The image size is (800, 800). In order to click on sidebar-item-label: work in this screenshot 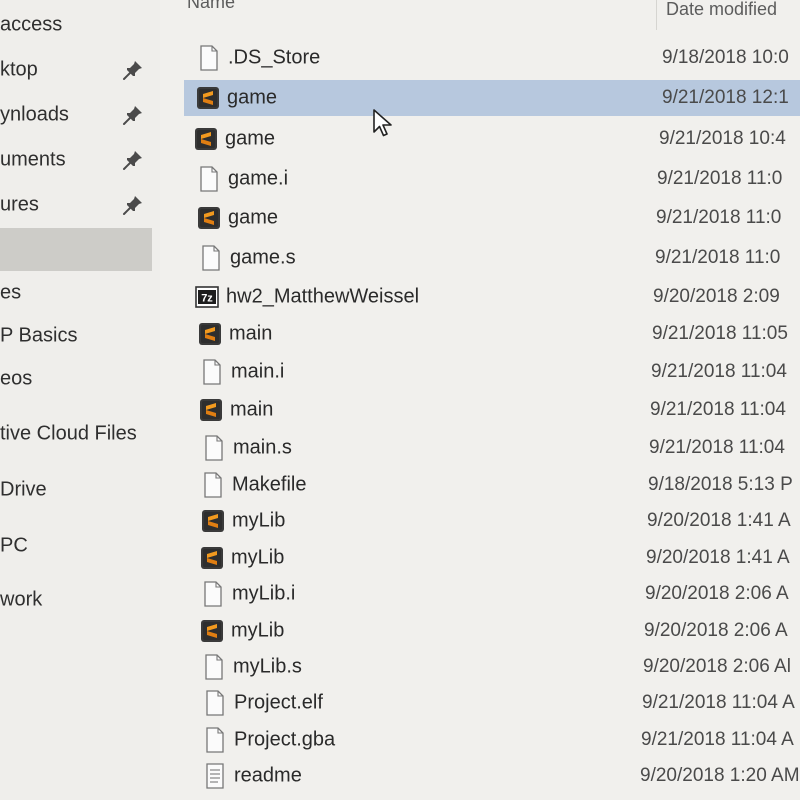, I will do `click(21, 599)`.